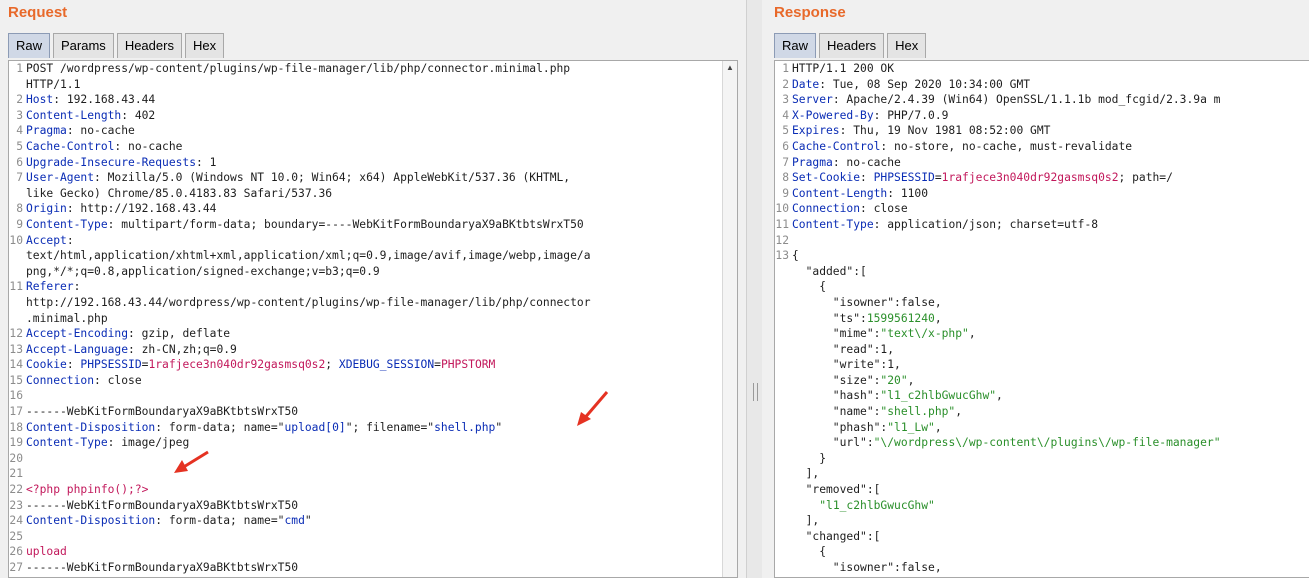  I want to click on code-token: Content-Length, so click(840, 193).